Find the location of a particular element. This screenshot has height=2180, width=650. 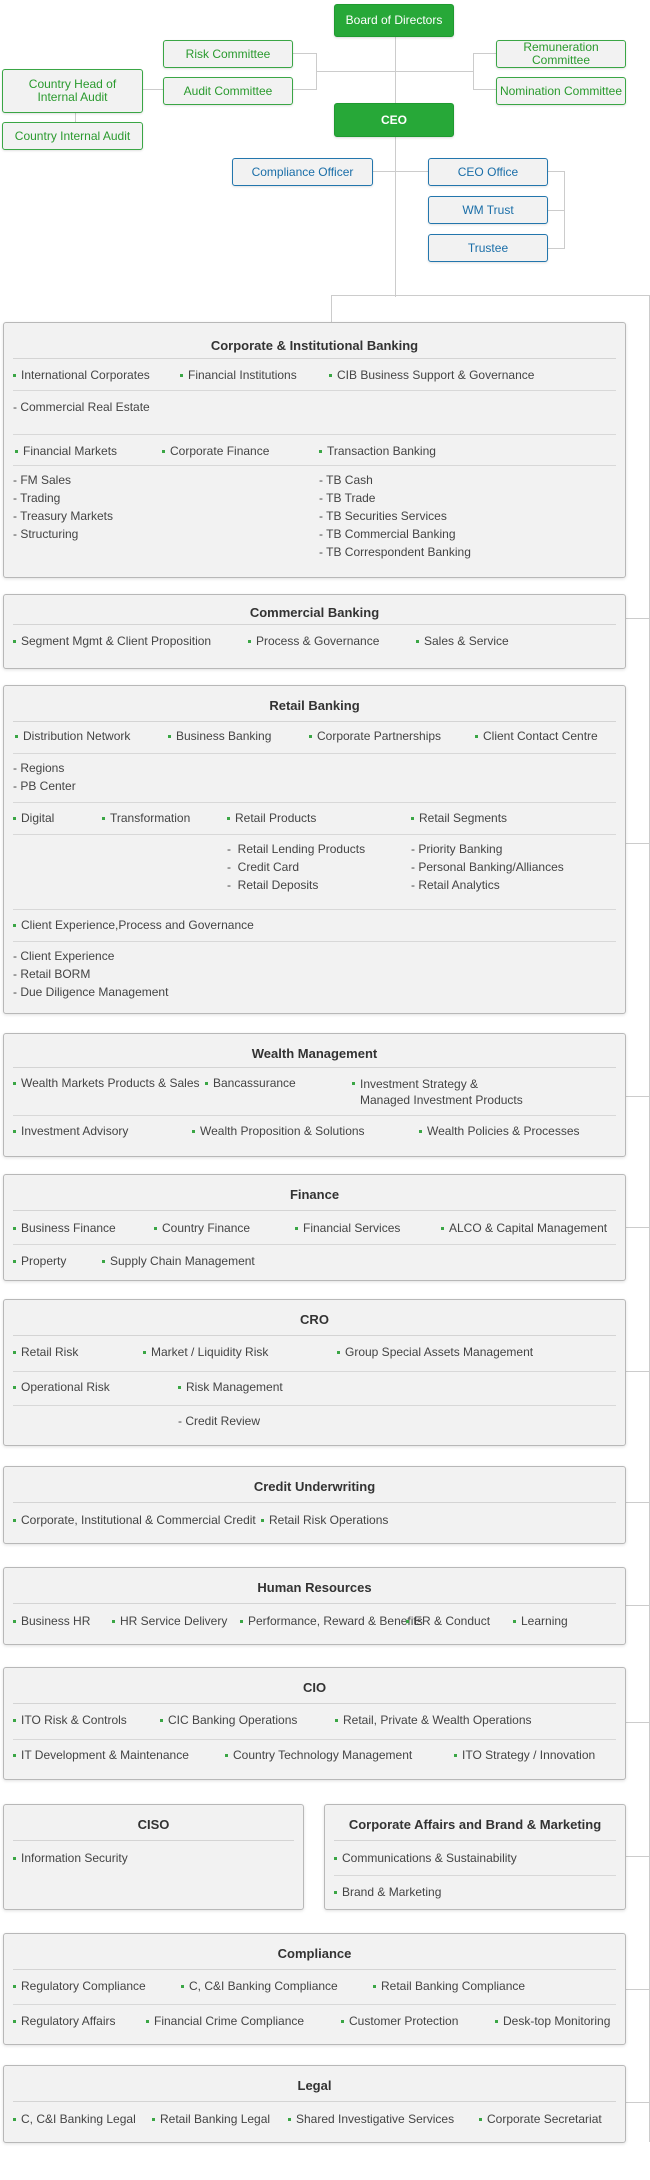

ceo-node: CEO is located at coordinates (394, 120).